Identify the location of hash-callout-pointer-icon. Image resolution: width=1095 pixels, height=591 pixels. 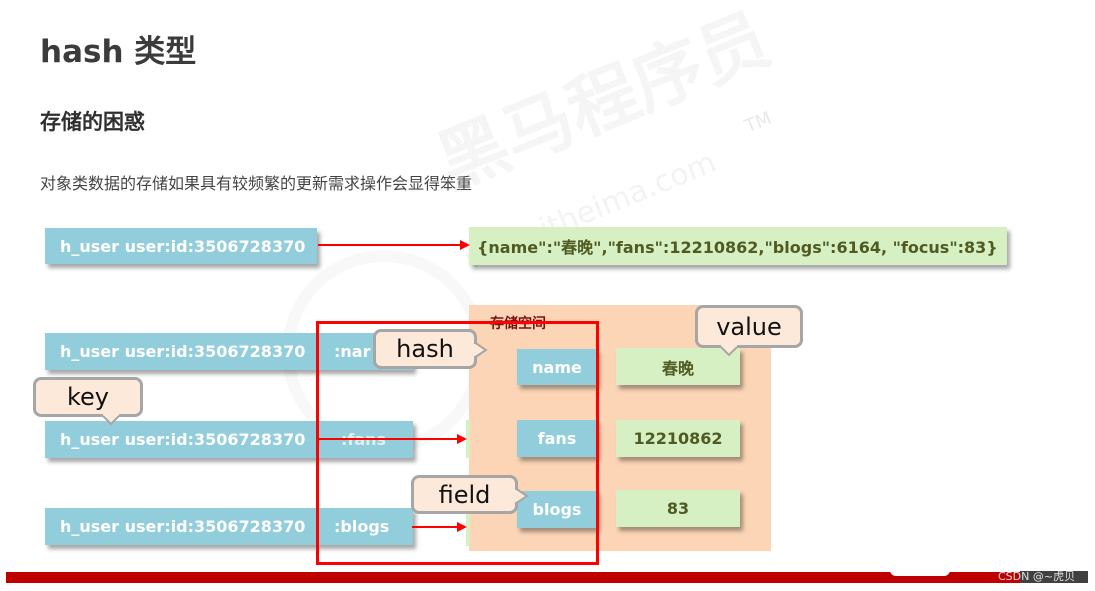
(481, 350).